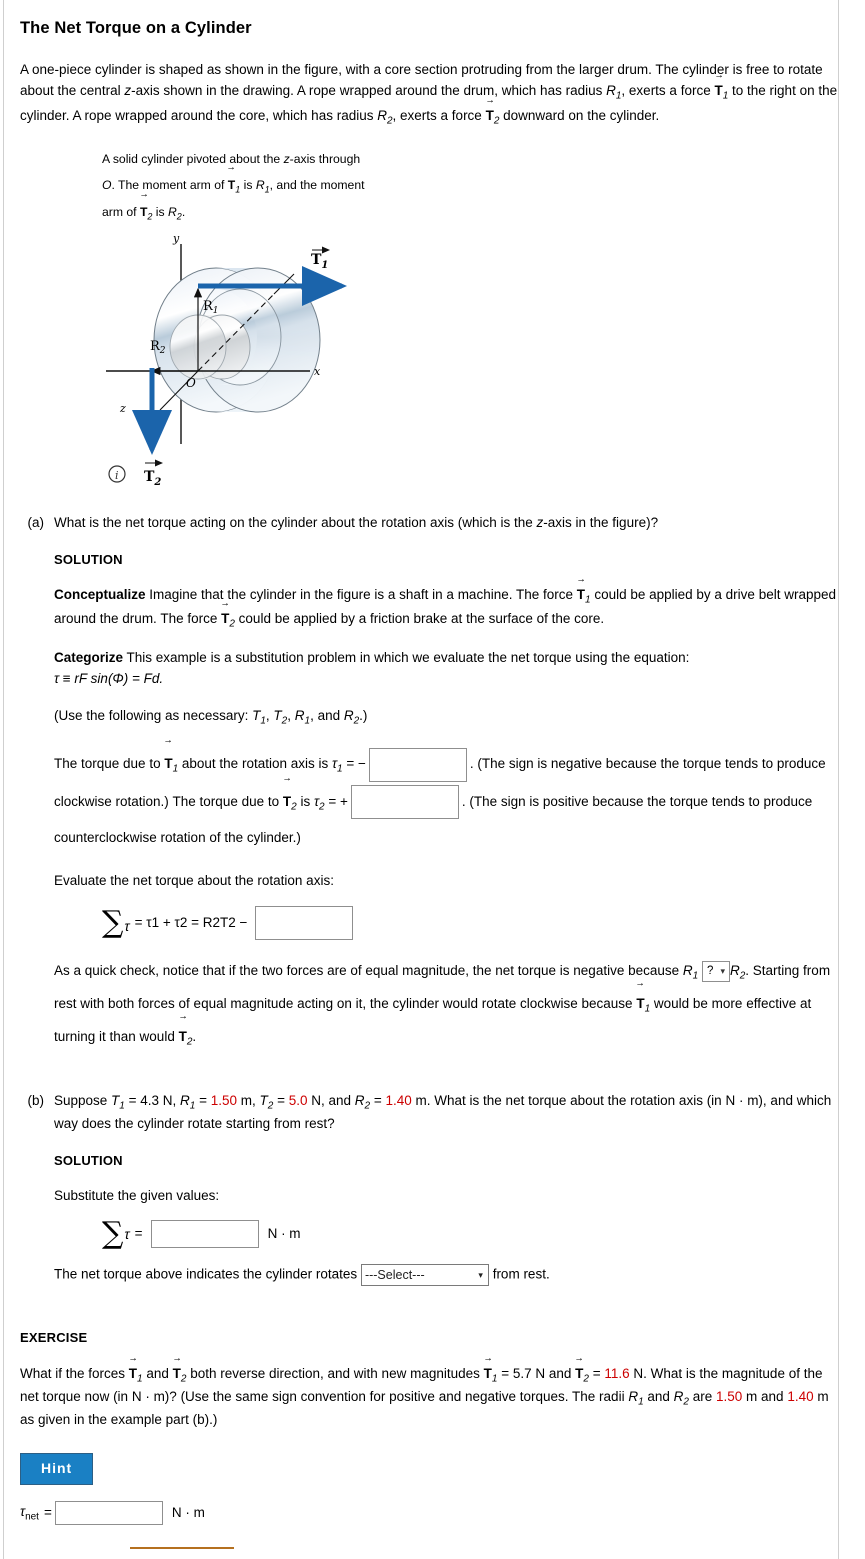  Describe the element at coordinates (127, 1233) in the screenshot. I see `tau-symbol-b: τ` at that location.